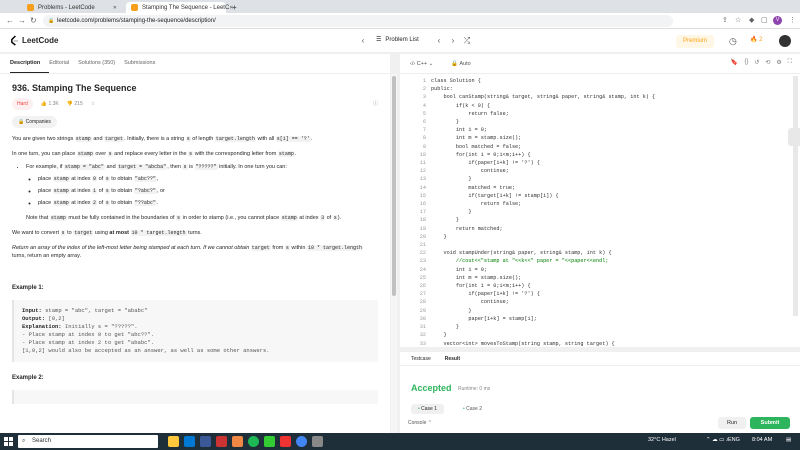 Image resolution: width=800 pixels, height=450 pixels. Describe the element at coordinates (746, 62) in the screenshot. I see `braces-icon: {}` at that location.